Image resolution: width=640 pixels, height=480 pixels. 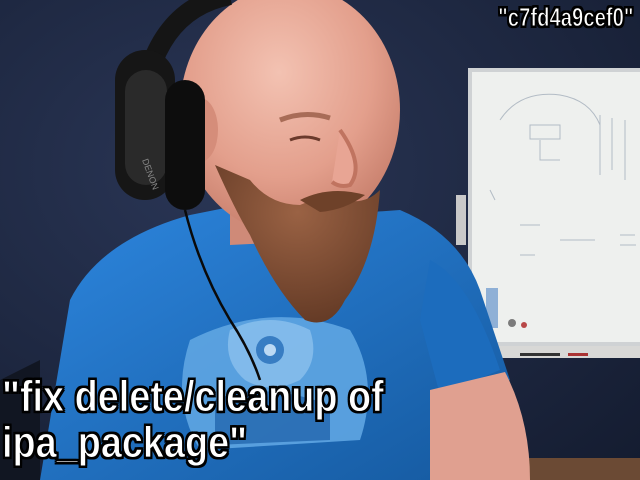 I want to click on commit-message-caption: "fix delete/cleanup of ipa_package", so click(x=193, y=419).